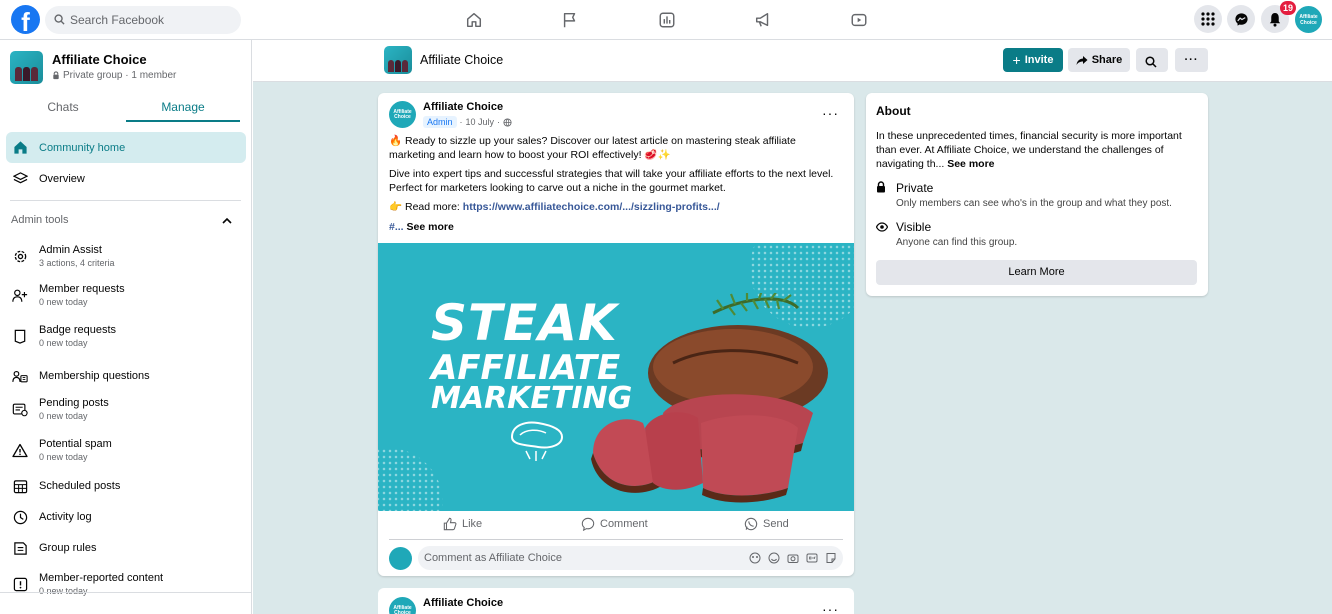  Describe the element at coordinates (20, 548) in the screenshot. I see `rules-icon` at that location.